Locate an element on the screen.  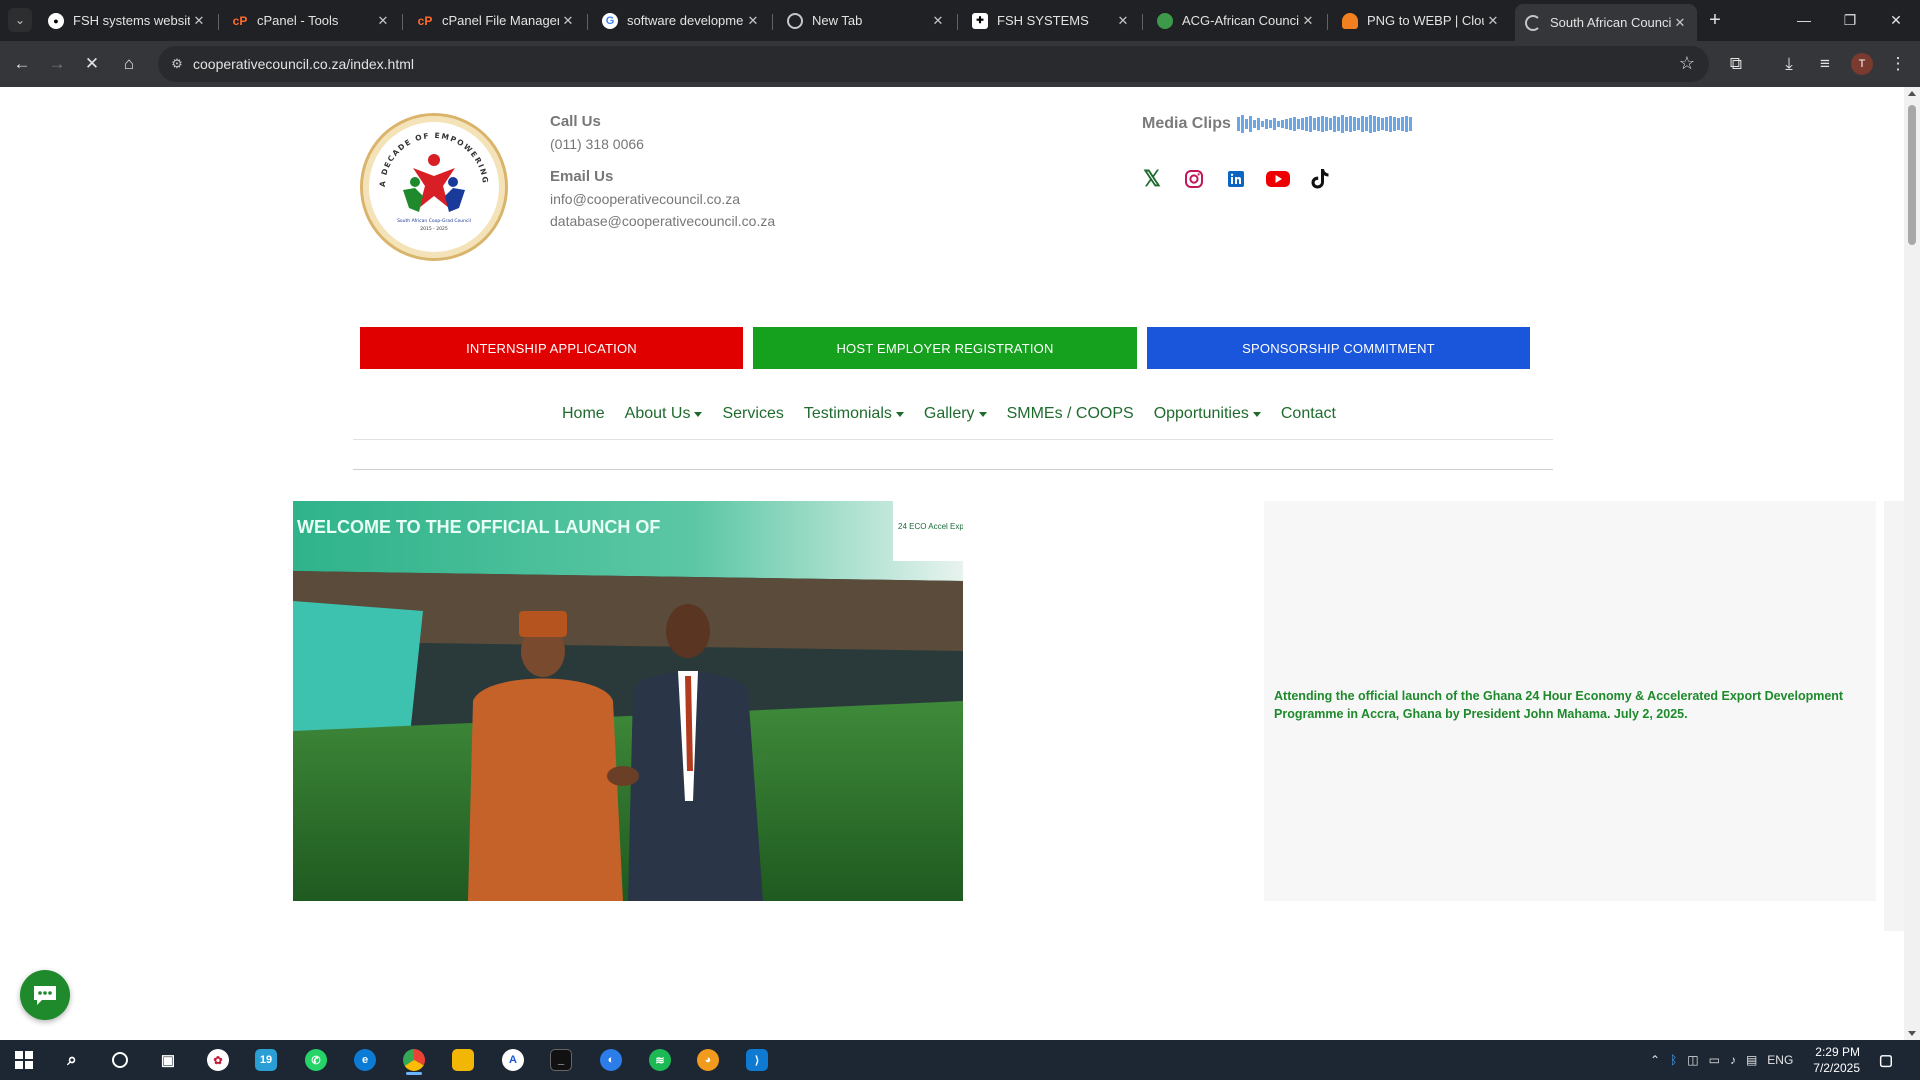
email-info-link: info@cooperativecouncil.co.za is located at coordinates (662, 199).